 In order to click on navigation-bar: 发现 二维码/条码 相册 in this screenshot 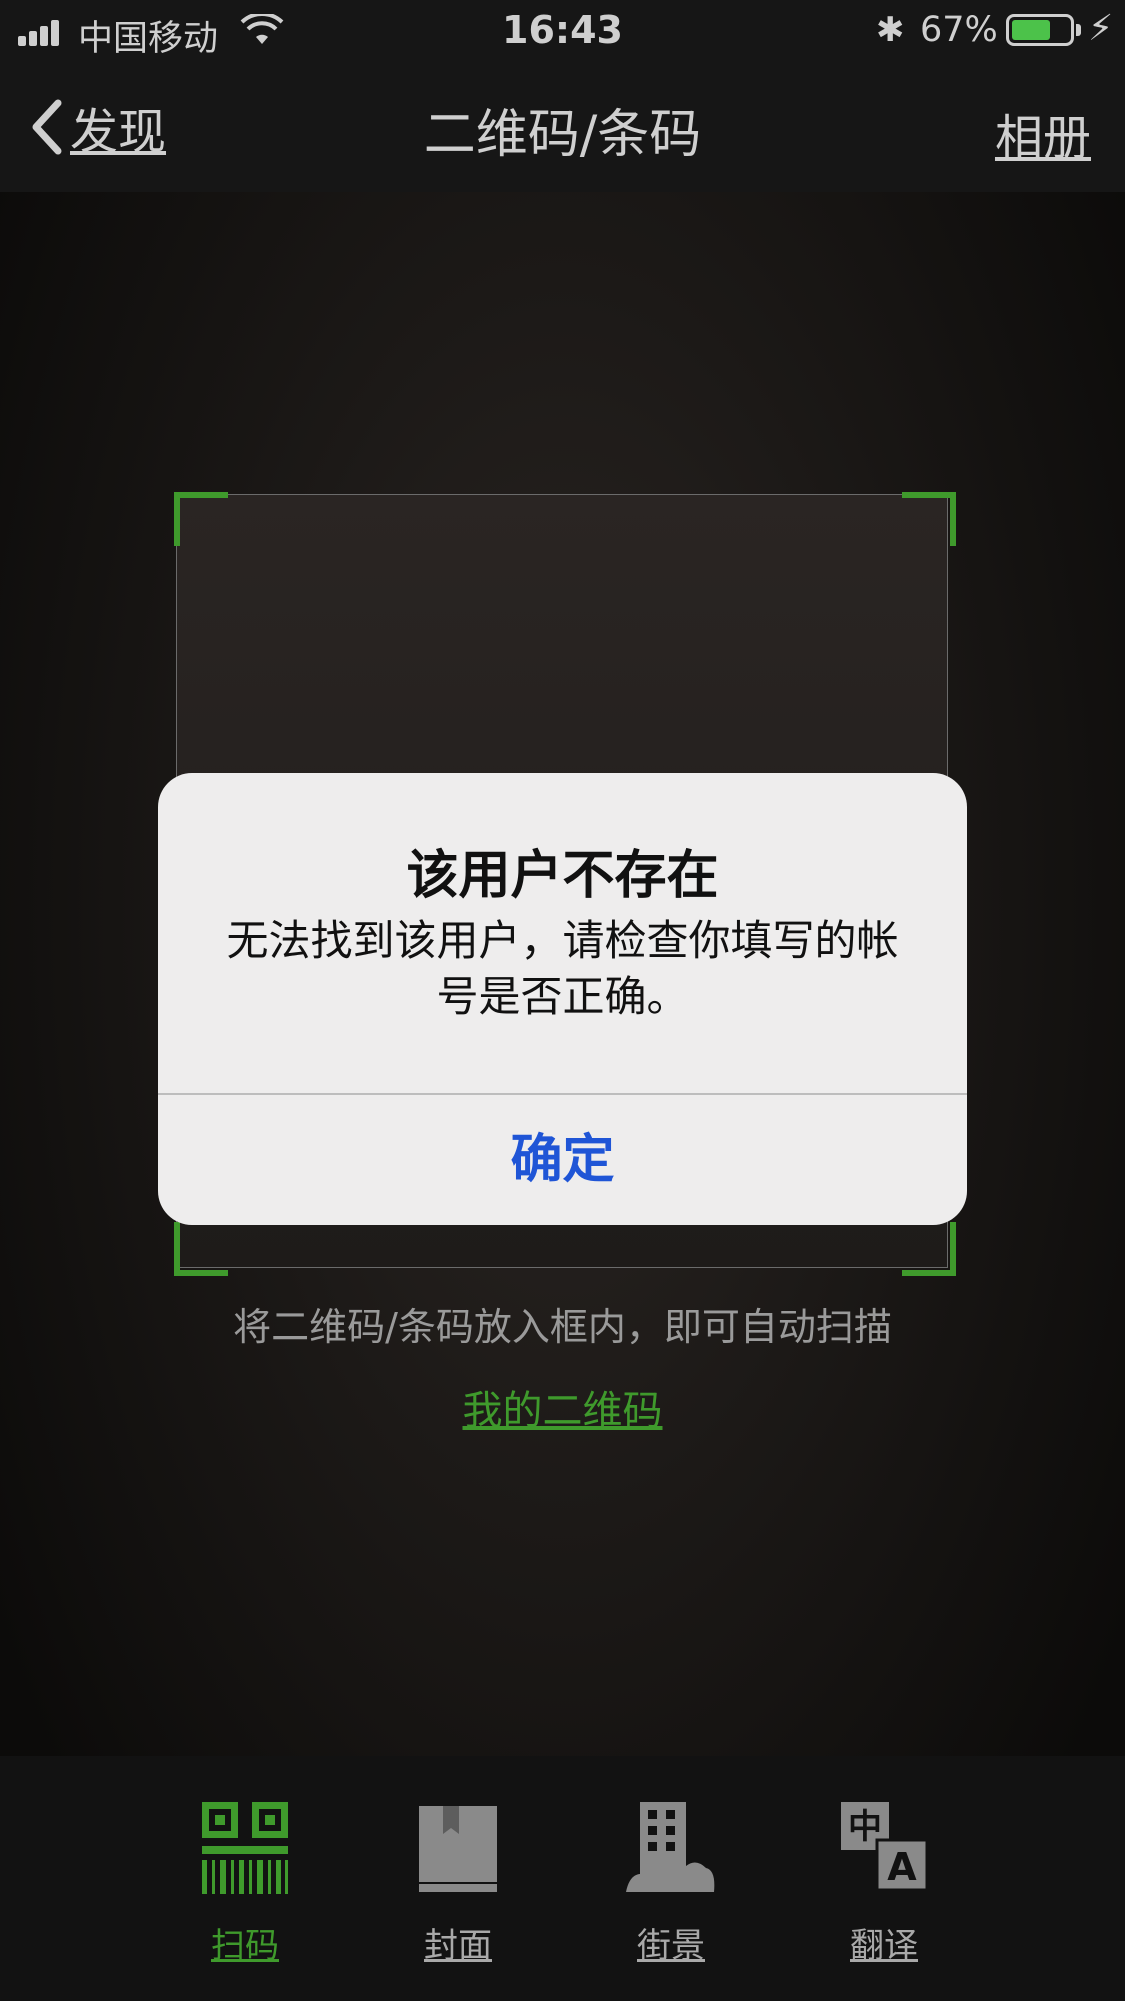, I will do `click(562, 127)`.